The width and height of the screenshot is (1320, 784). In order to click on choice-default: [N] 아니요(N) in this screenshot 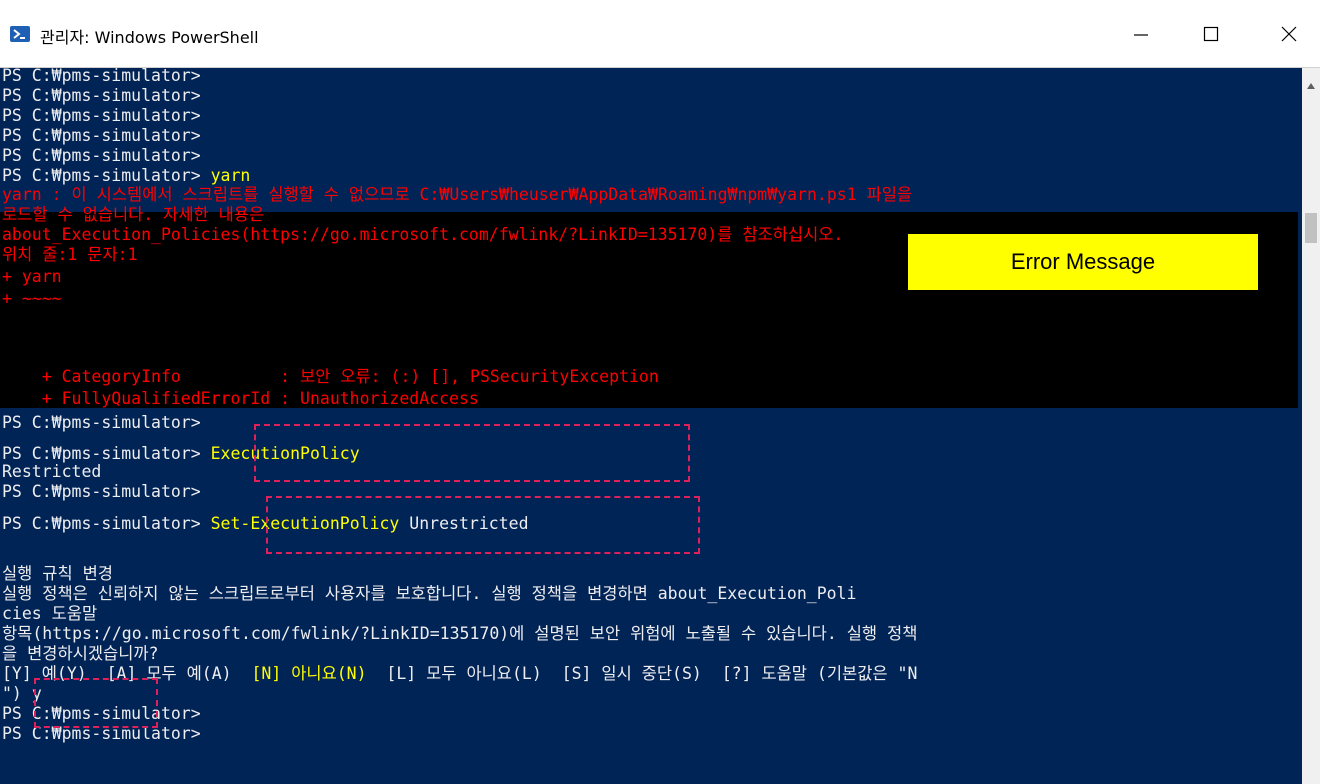, I will do `click(309, 673)`.